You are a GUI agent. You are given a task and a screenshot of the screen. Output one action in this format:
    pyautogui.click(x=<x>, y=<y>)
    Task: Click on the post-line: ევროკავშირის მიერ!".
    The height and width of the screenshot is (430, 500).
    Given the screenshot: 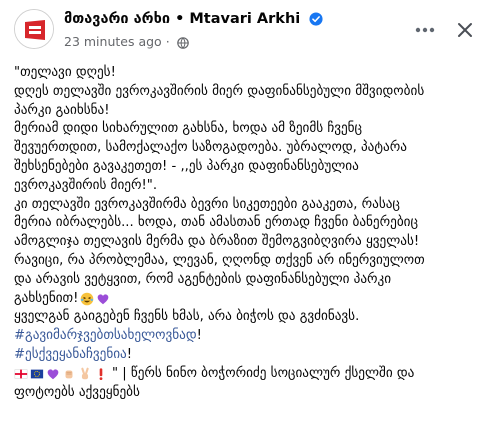 What is the action you would take?
    pyautogui.click(x=86, y=185)
    